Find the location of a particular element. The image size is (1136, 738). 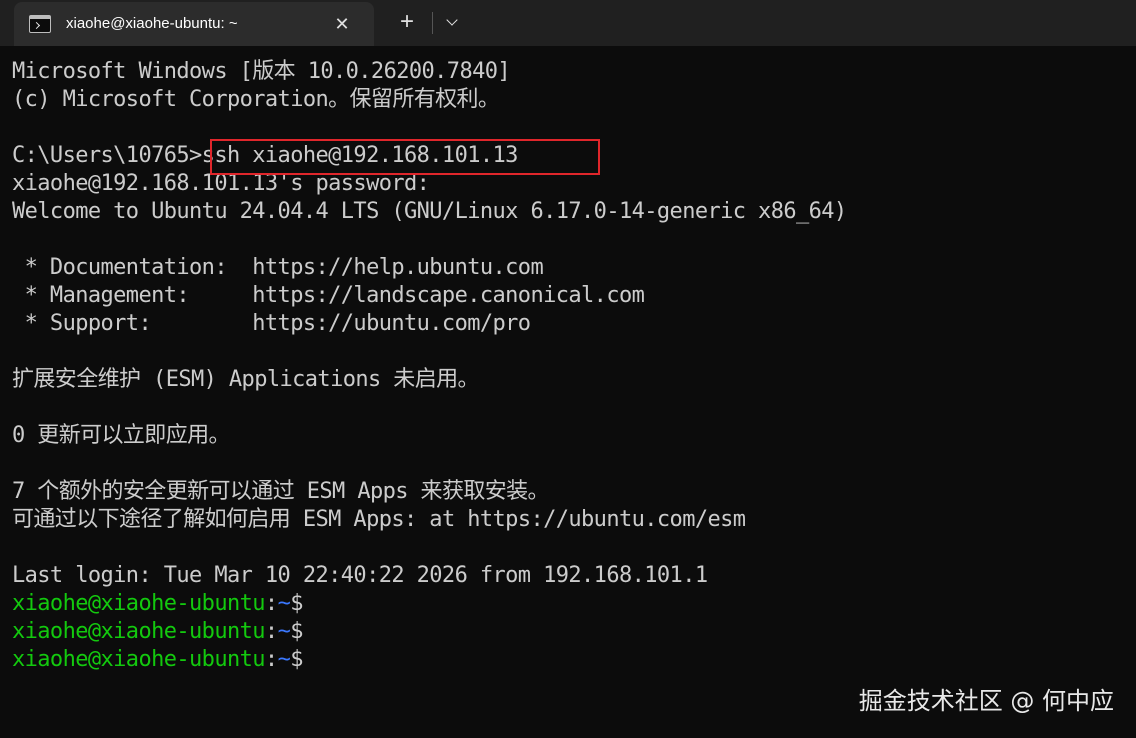

output-line: * Support: https://ubuntu.com/pro is located at coordinates (271, 323).